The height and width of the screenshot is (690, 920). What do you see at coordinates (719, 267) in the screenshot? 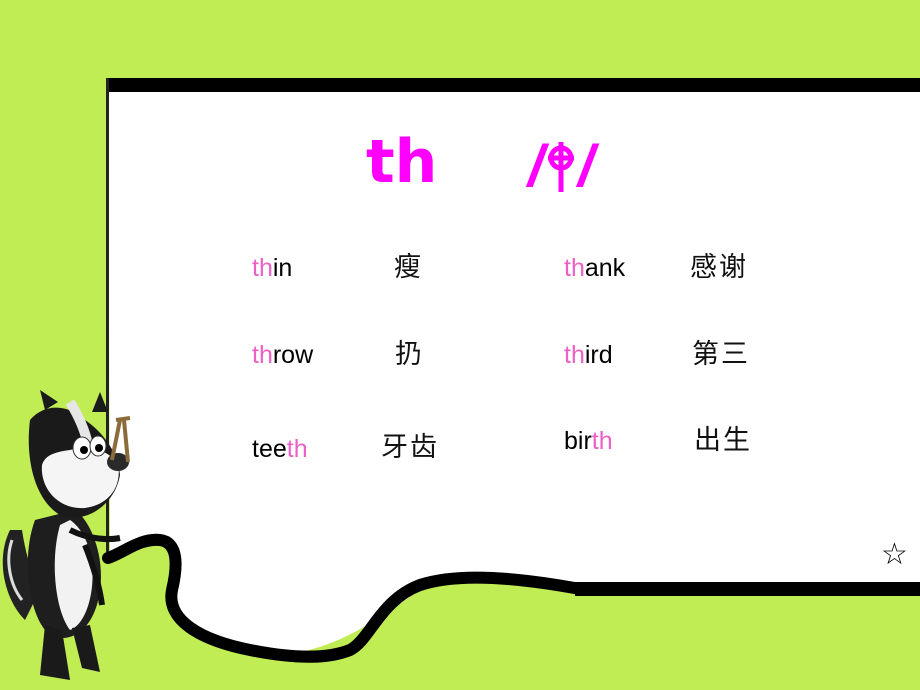
I see `word-meaning: 感谢` at bounding box center [719, 267].